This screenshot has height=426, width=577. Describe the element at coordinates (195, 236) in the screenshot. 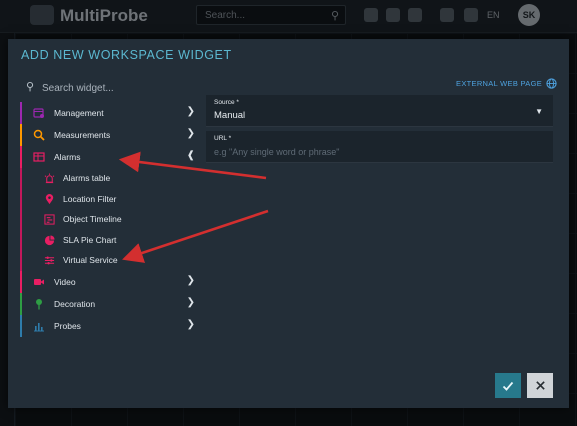

I see `annotation-arrow-virtual-service` at that location.